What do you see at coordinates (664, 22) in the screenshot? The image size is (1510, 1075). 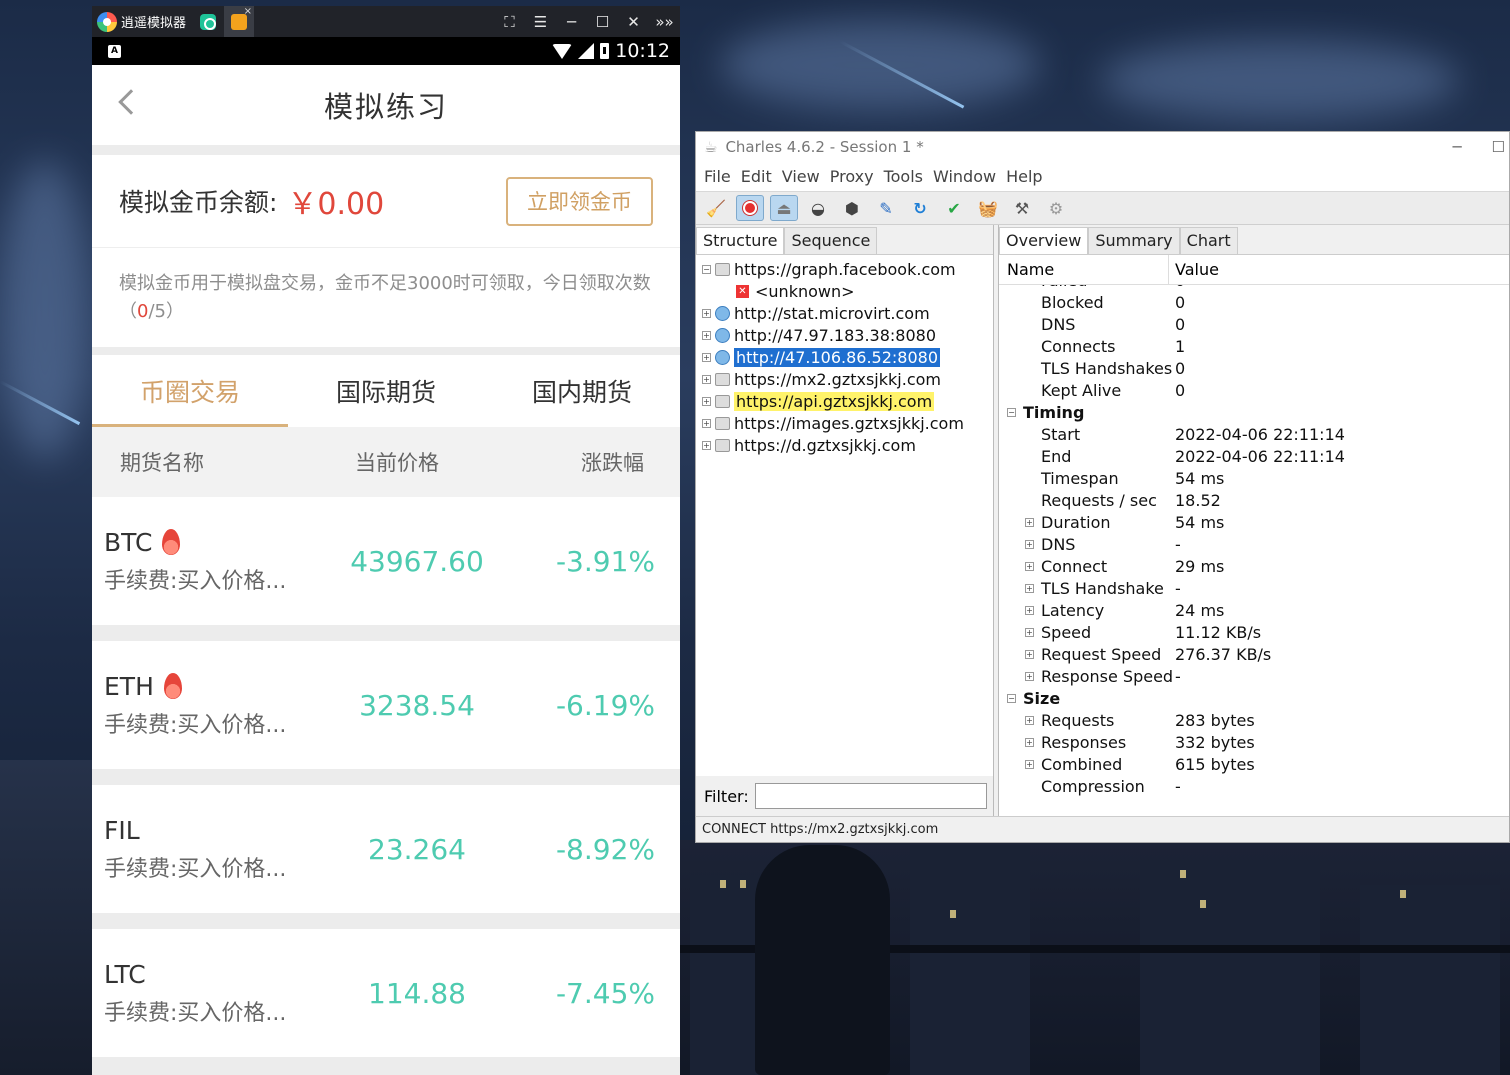 I see `expand-sidebar-icon: »»` at bounding box center [664, 22].